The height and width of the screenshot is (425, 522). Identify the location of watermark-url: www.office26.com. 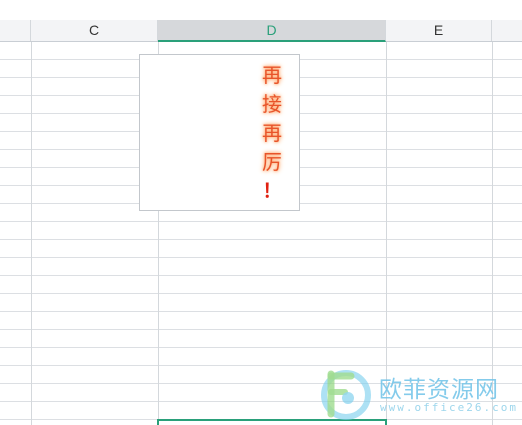
(449, 407).